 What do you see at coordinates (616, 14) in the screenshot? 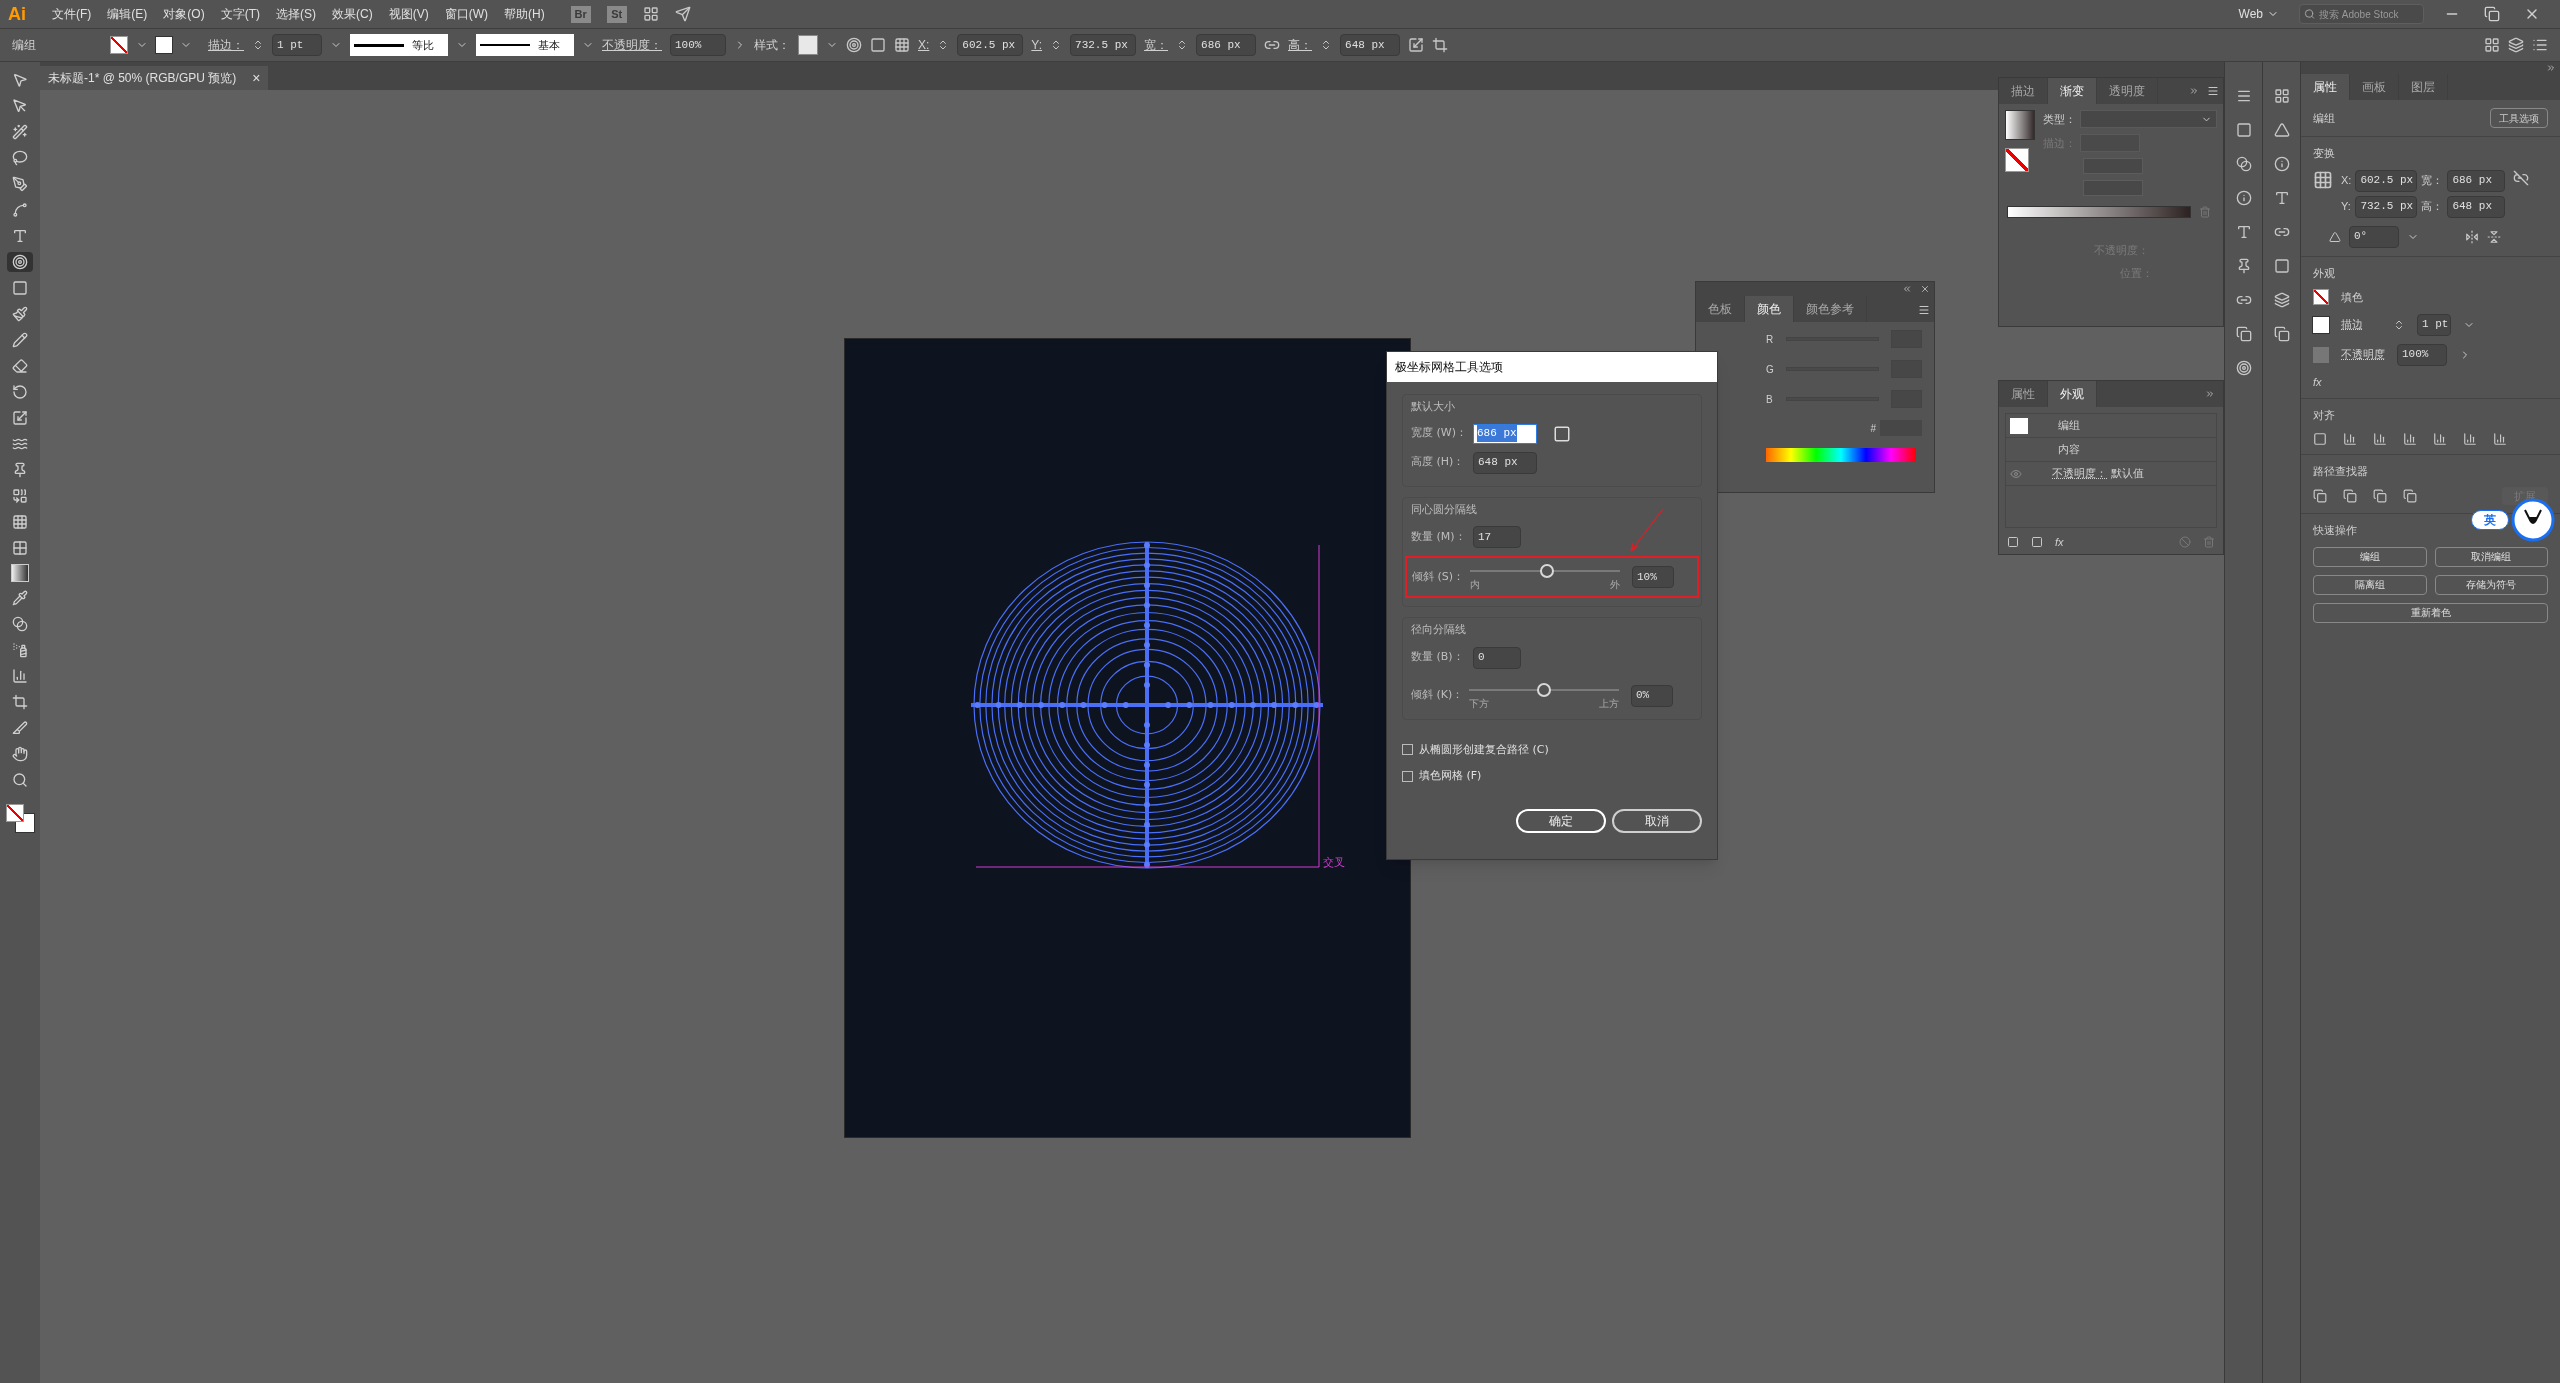
I see `stock-button: St` at bounding box center [616, 14].